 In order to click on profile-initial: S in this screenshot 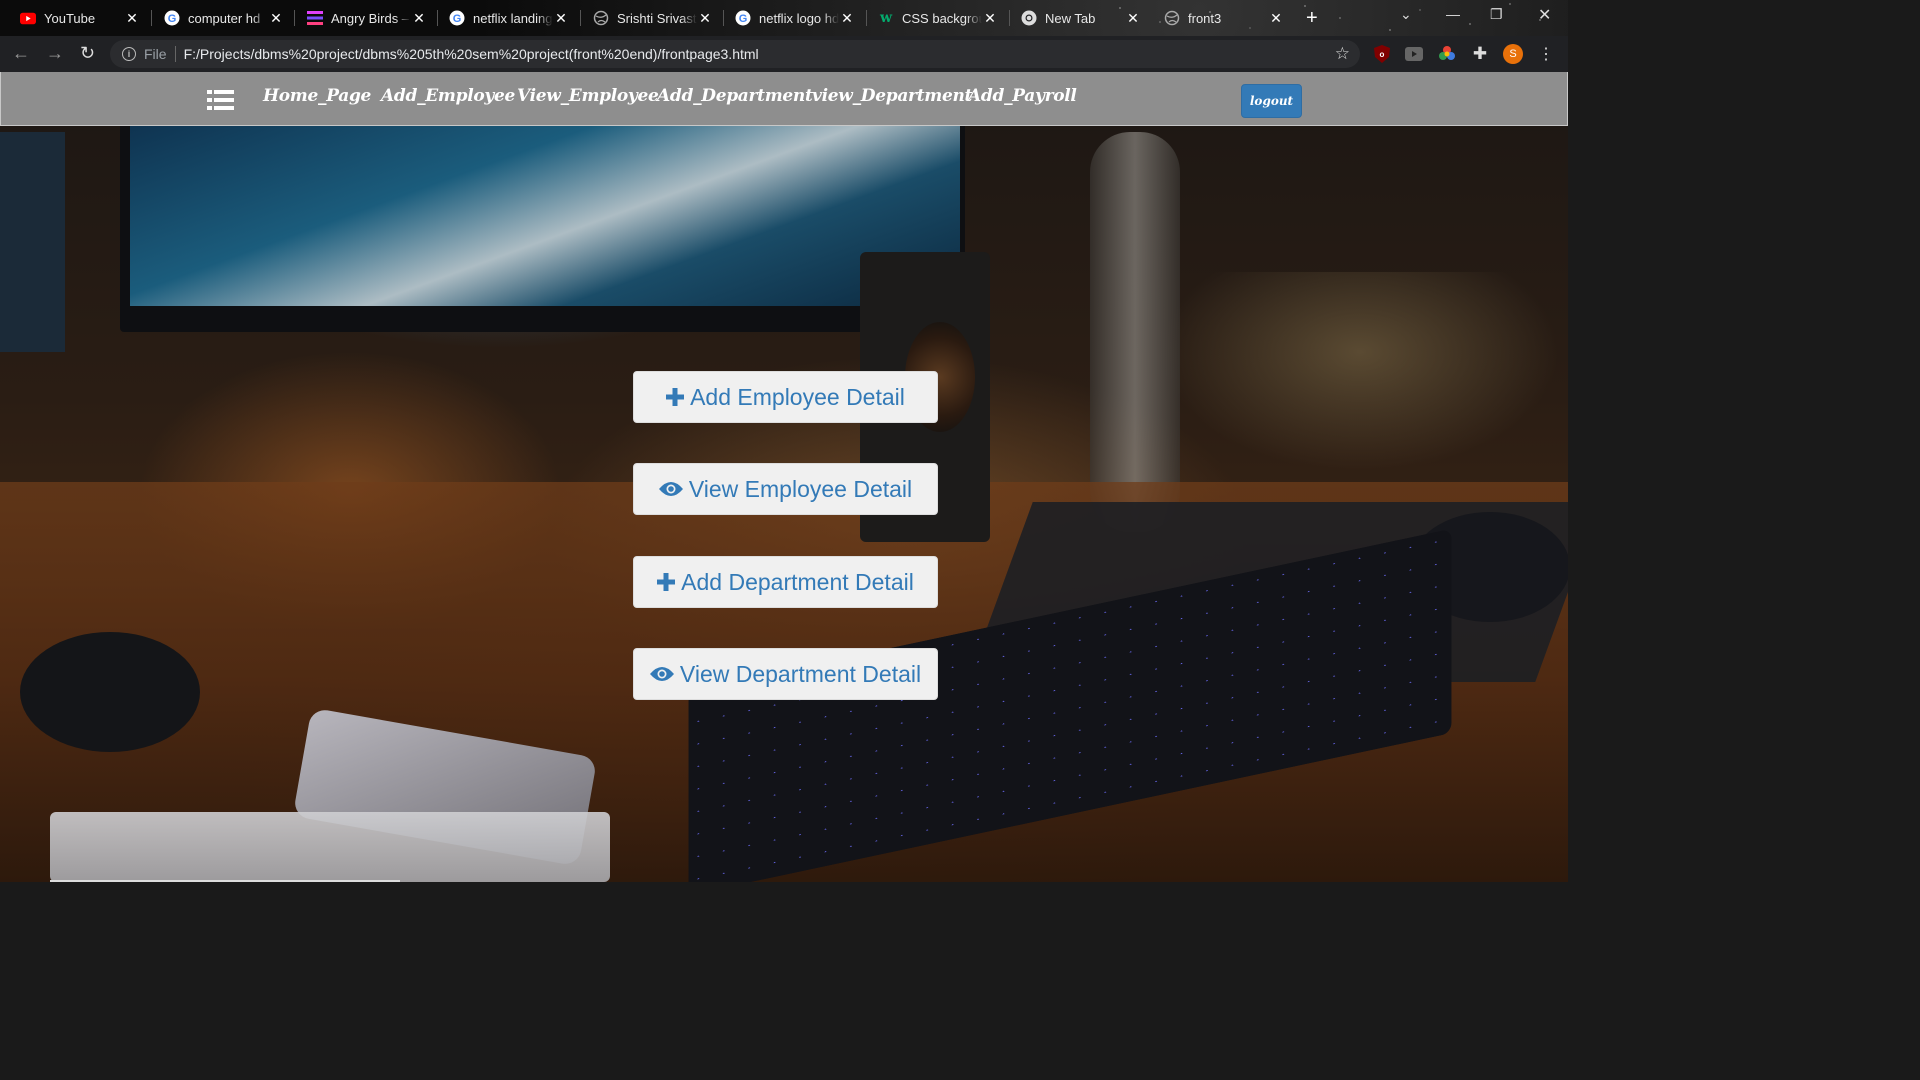, I will do `click(1513, 54)`.